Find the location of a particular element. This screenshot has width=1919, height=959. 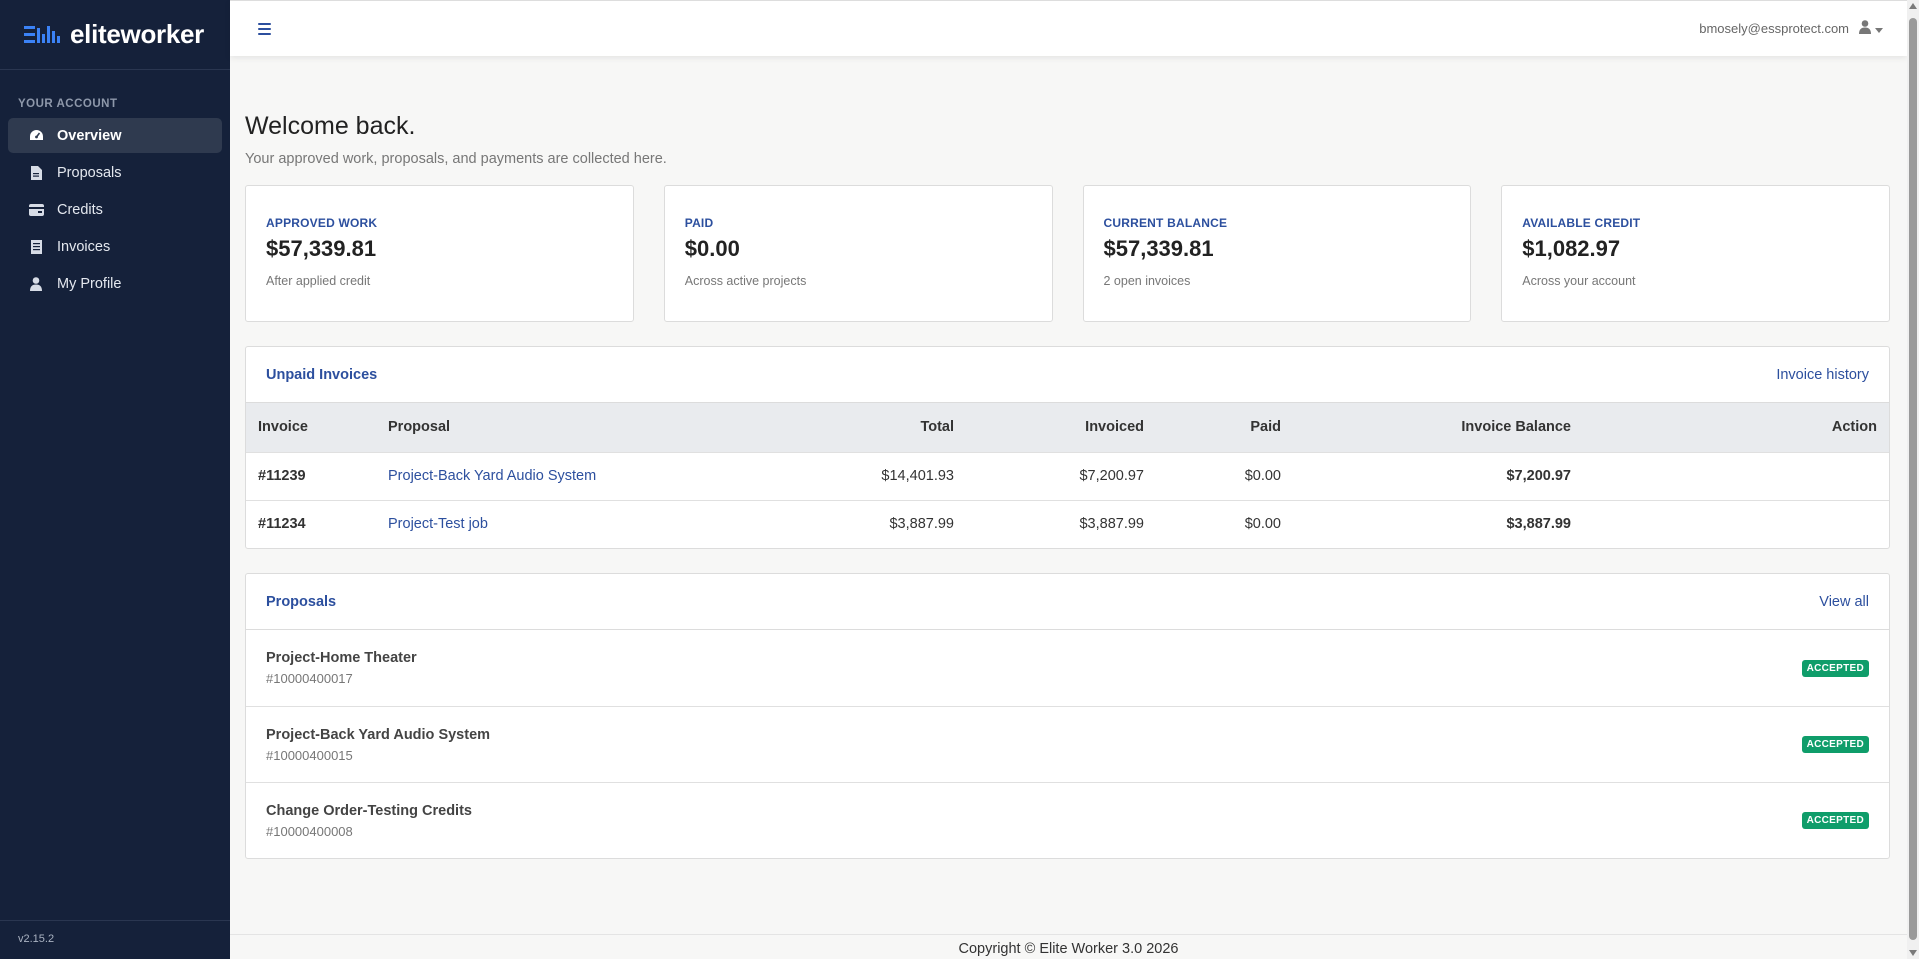

card-header: Unpaid Invoices Invoice history is located at coordinates (1067, 375).